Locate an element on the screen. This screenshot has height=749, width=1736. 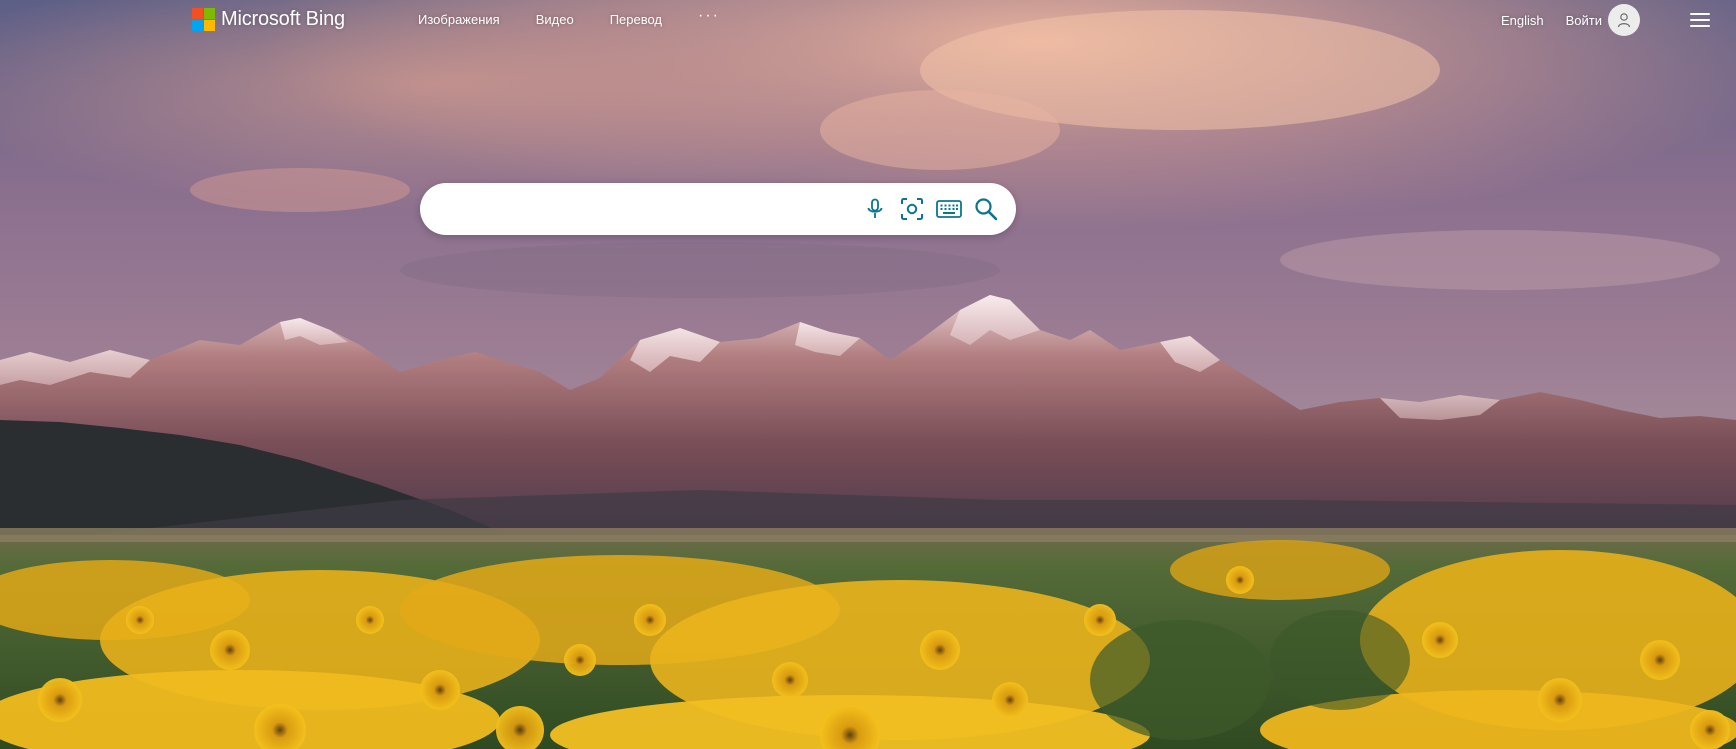
keyboard-icon is located at coordinates (949, 209).